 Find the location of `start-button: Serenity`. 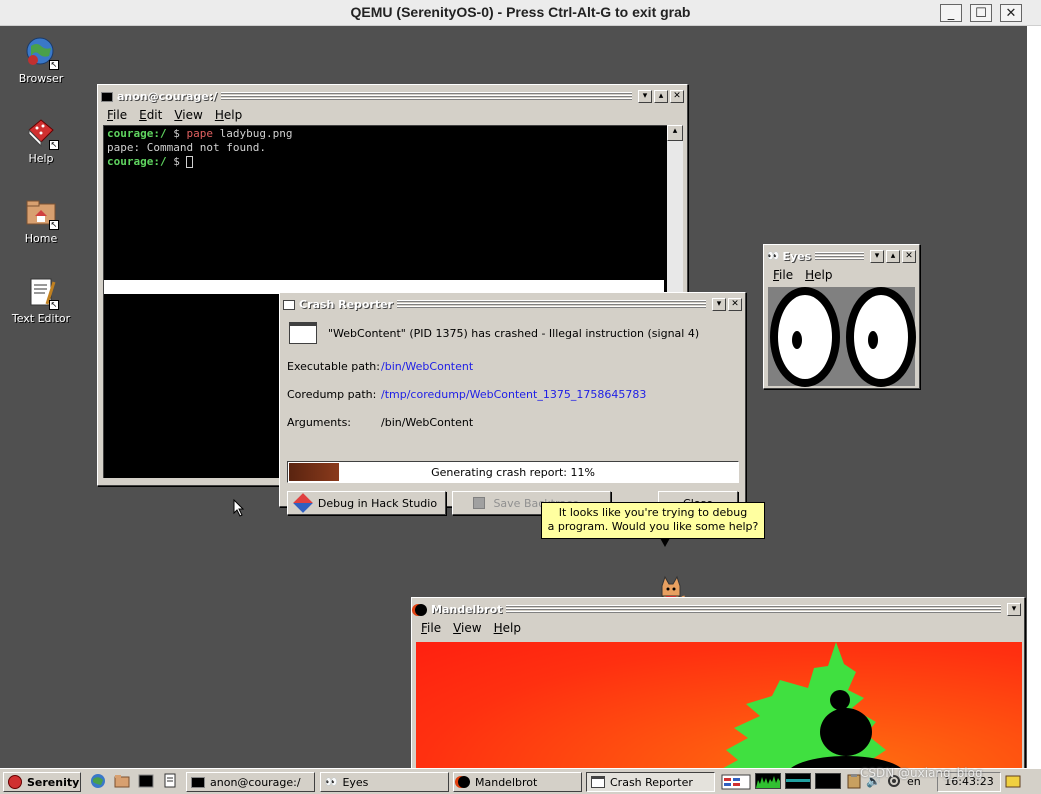

start-button: Serenity is located at coordinates (42, 782).